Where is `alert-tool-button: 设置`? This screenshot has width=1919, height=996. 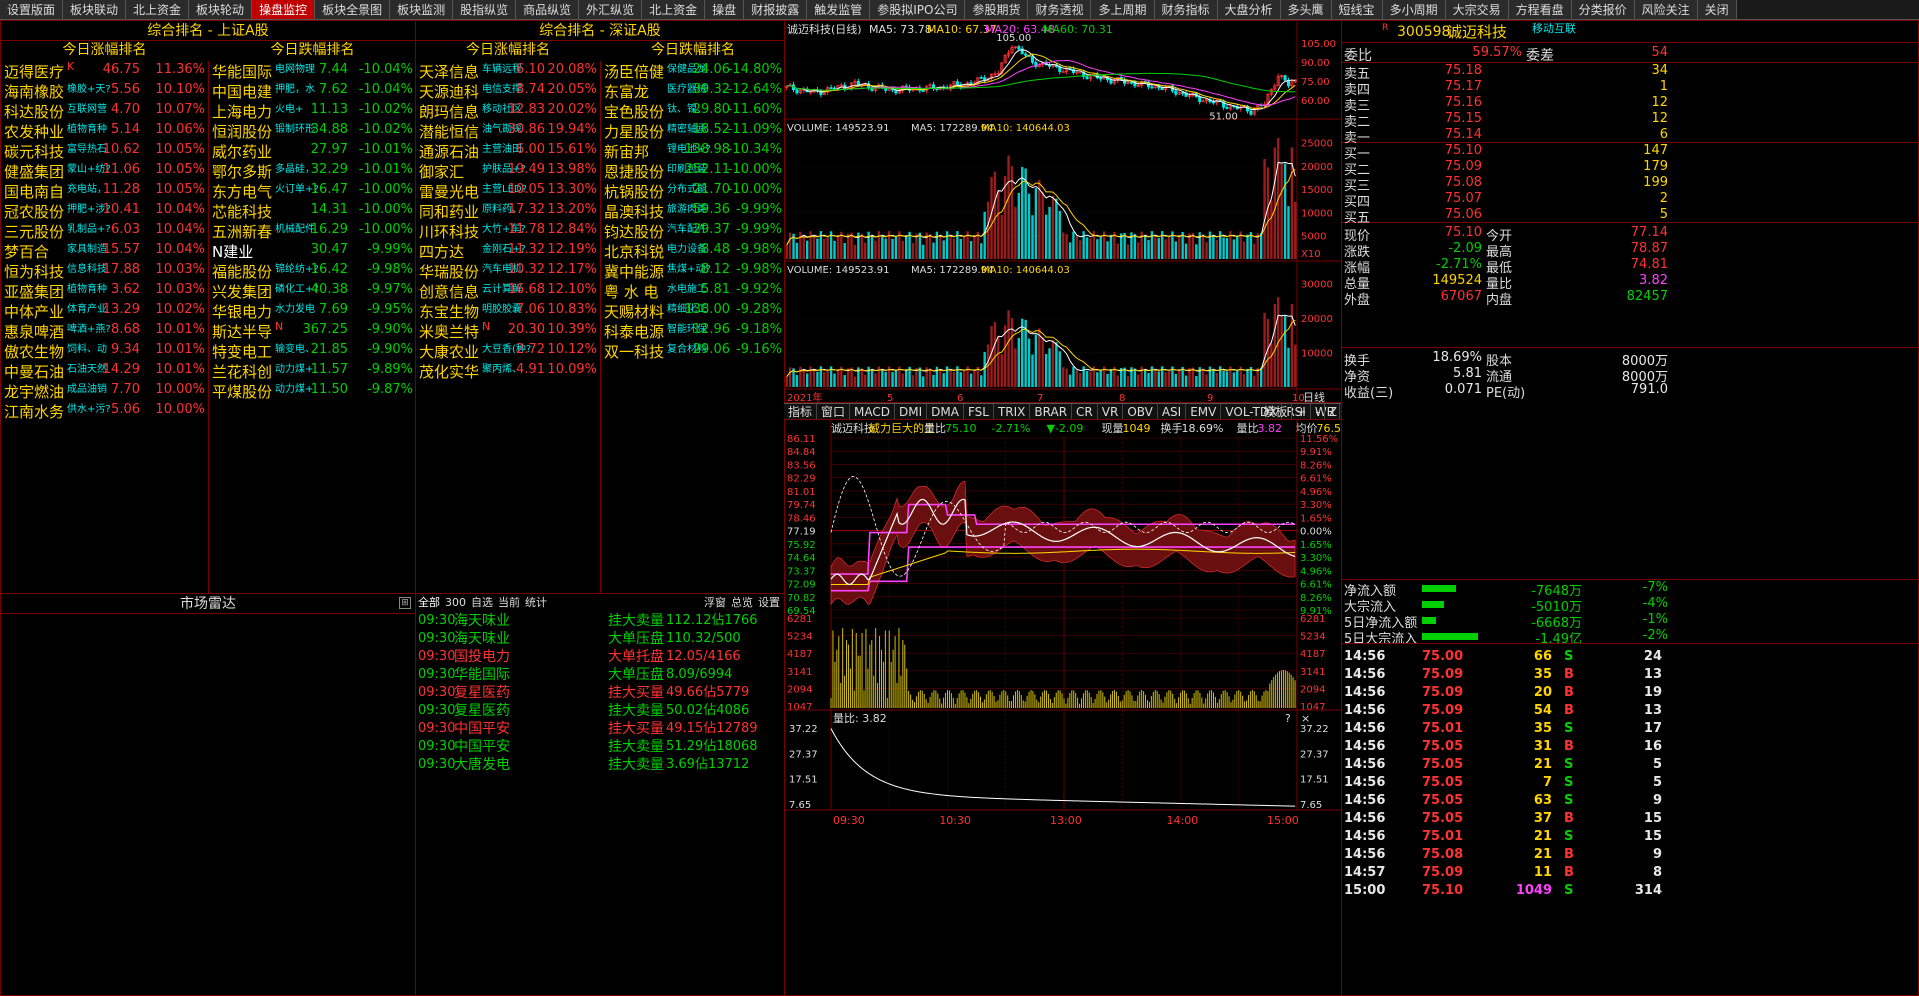 alert-tool-button: 设置 is located at coordinates (769, 602).